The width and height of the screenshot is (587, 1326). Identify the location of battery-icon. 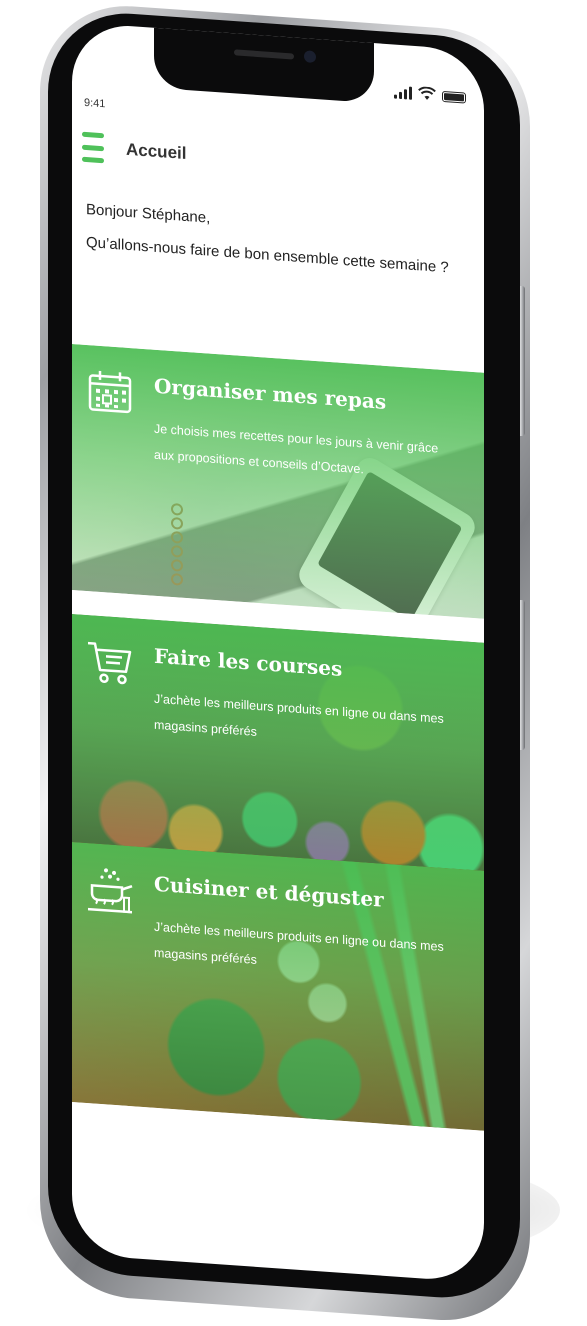
(454, 97).